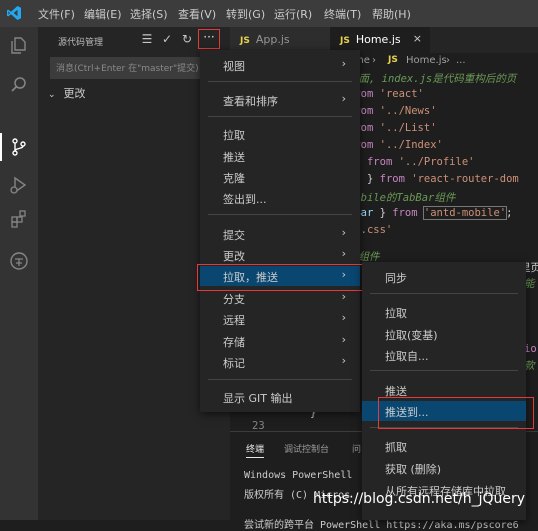  Describe the element at coordinates (280, 65) in the screenshot. I see `menu-item-view: 视图 ›` at that location.